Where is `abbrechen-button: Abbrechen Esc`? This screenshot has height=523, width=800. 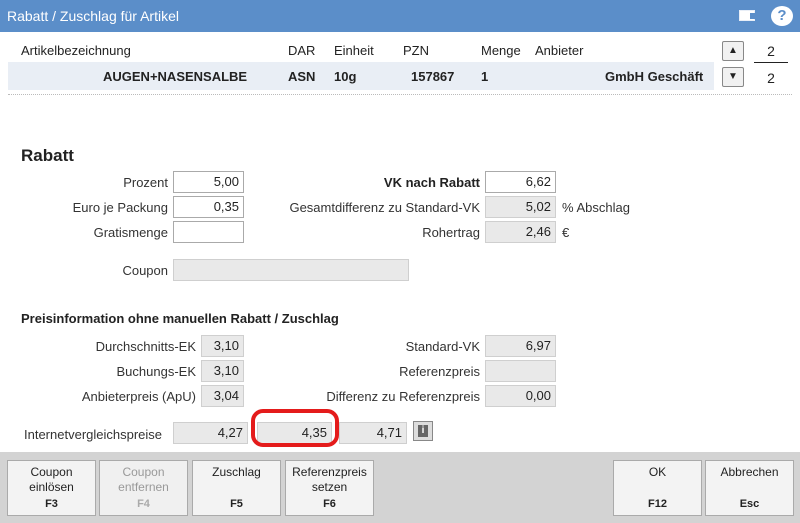
abbrechen-button: Abbrechen Esc is located at coordinates (749, 488).